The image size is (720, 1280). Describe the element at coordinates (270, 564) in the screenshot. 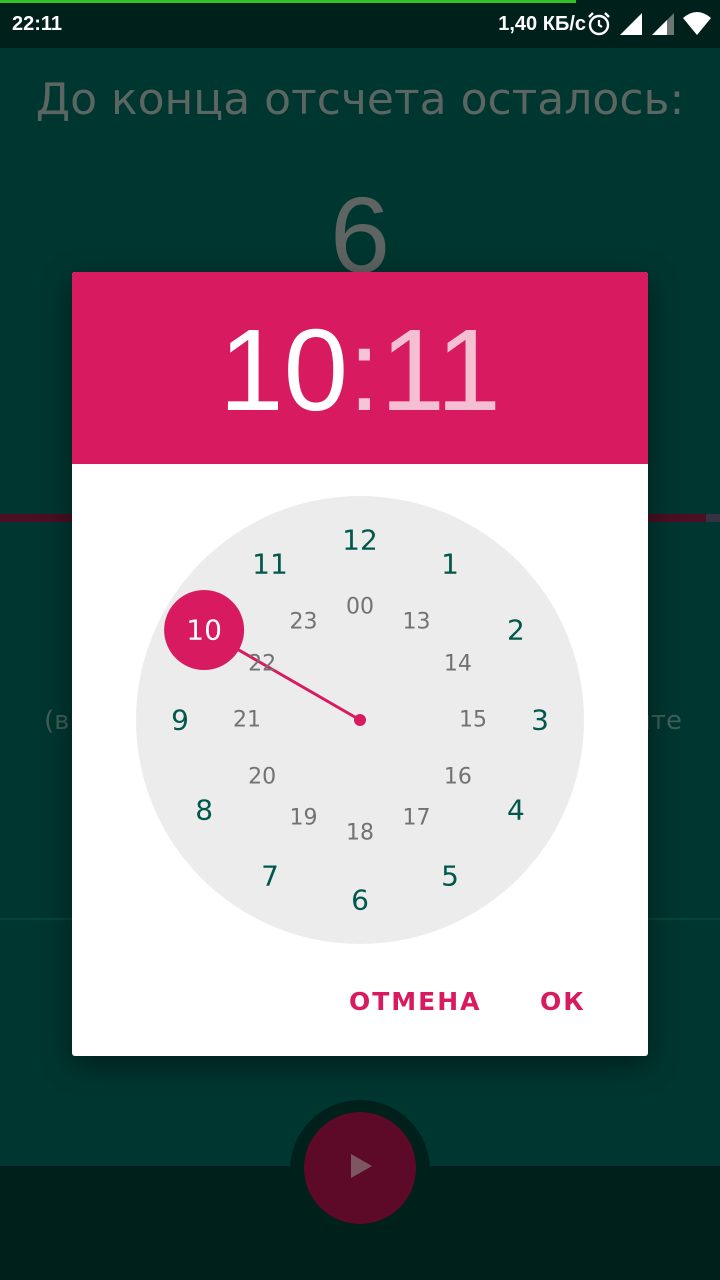

I see `clock-number-11: 11` at that location.